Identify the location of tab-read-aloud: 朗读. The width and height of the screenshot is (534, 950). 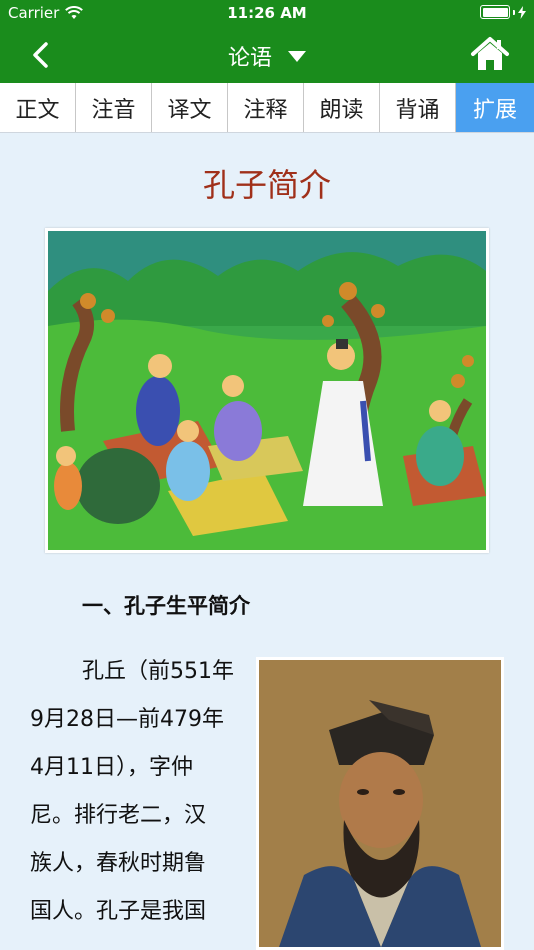
(342, 107).